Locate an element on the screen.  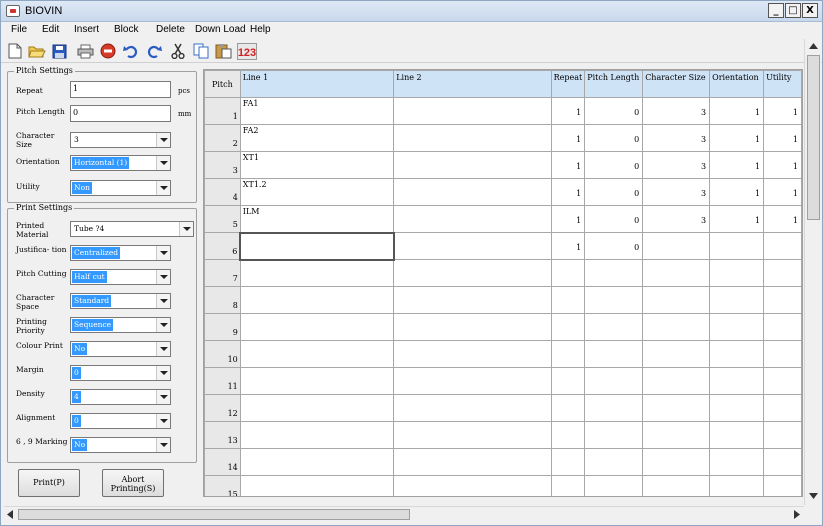
numbering-icon: 123 is located at coordinates (247, 51).